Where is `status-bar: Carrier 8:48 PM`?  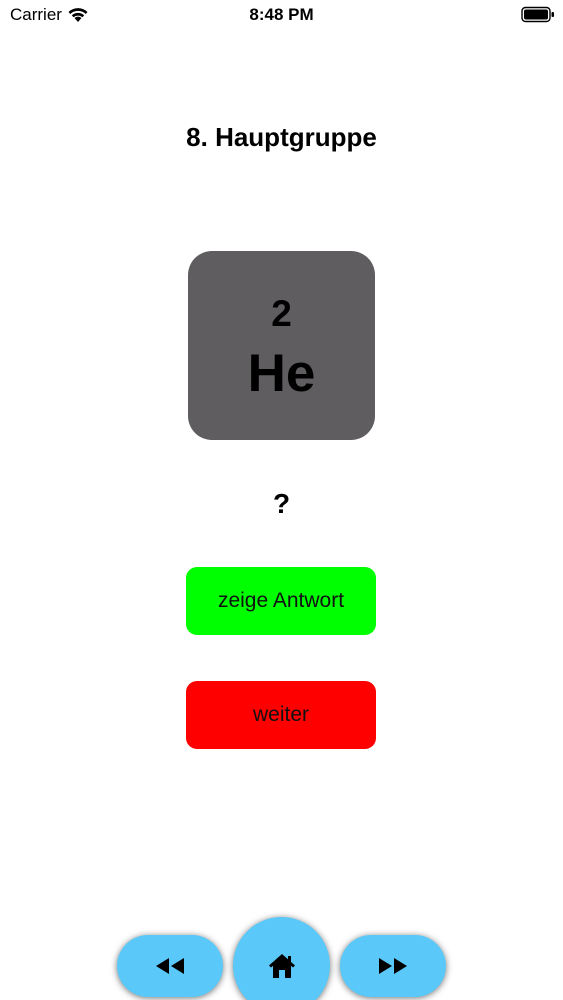
status-bar: Carrier 8:48 PM is located at coordinates (281, 15).